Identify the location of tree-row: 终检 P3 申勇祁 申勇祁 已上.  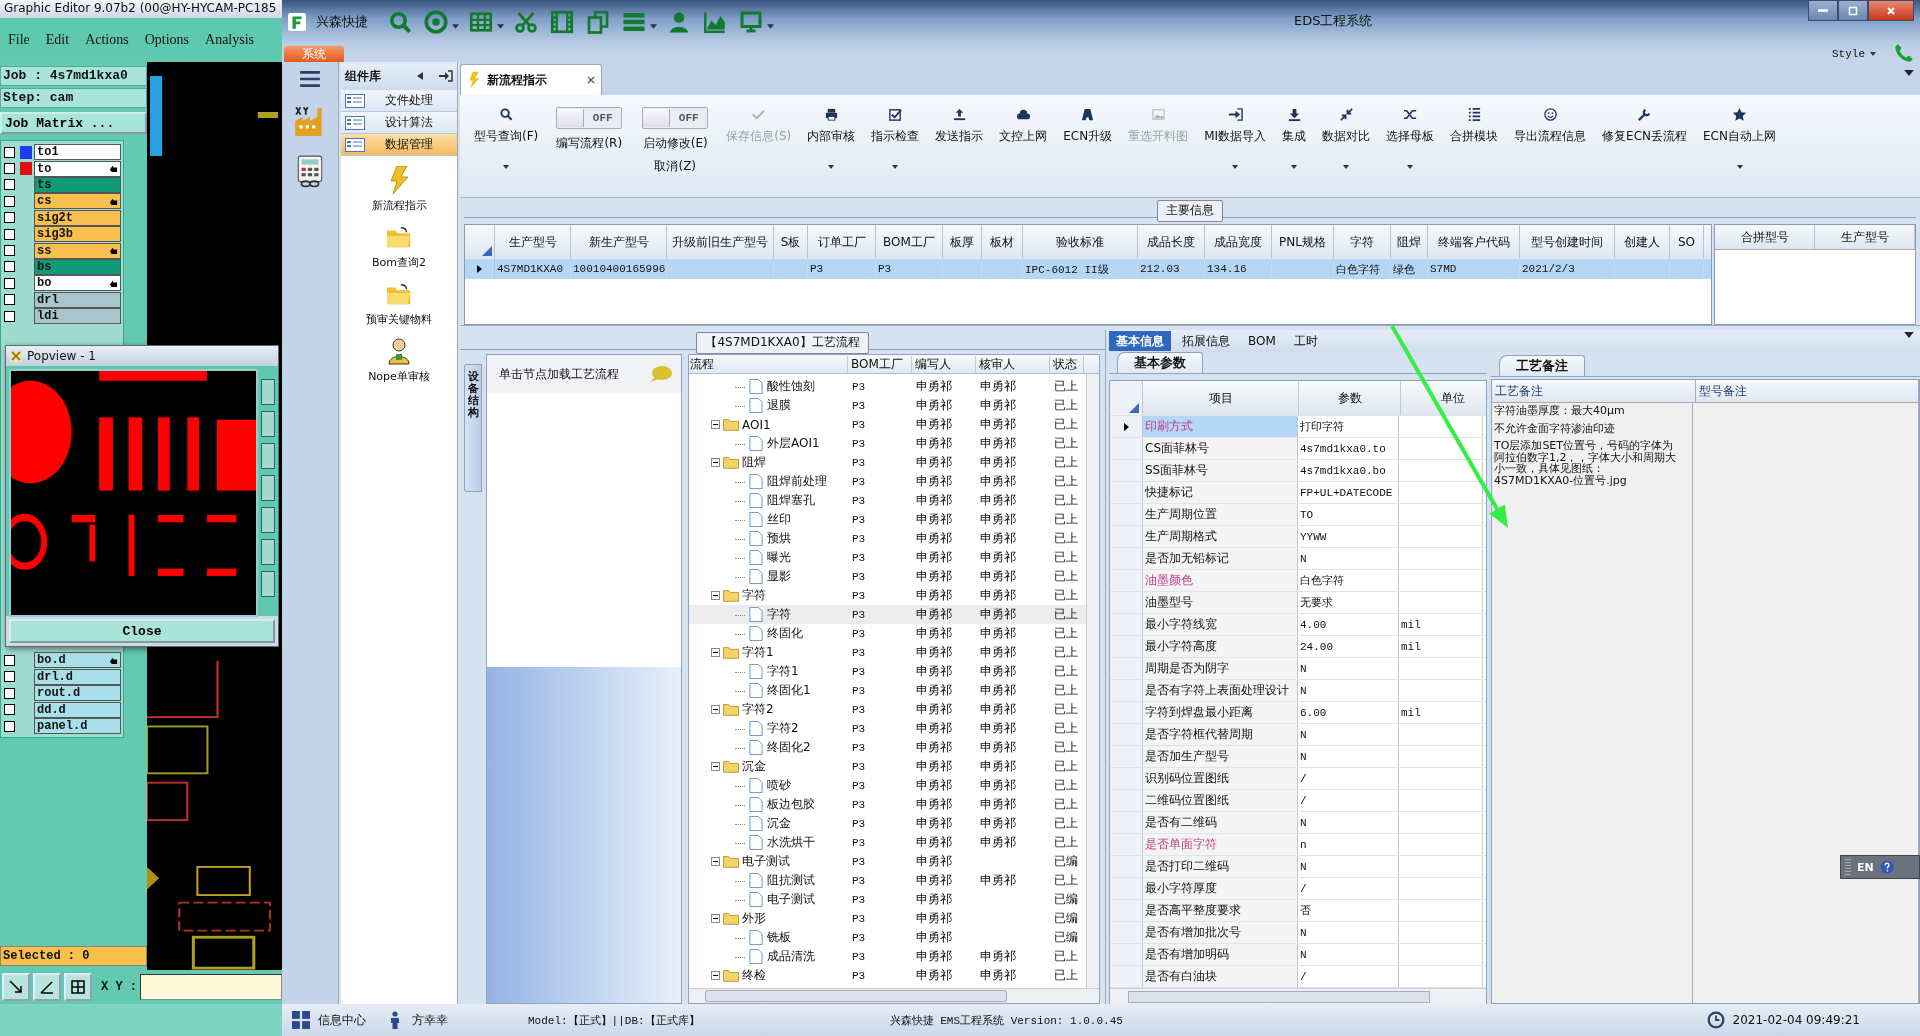
(887, 975).